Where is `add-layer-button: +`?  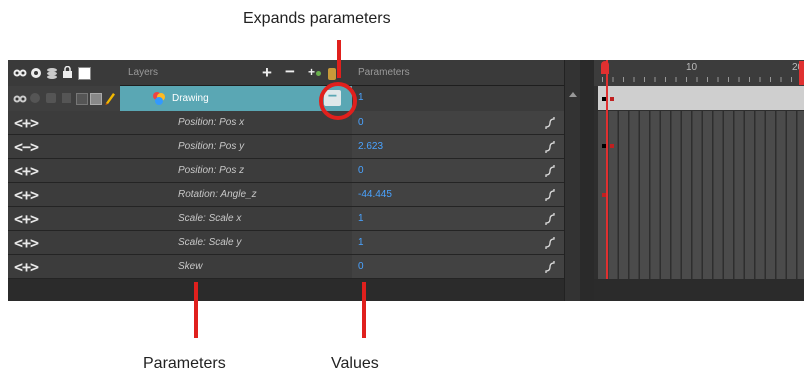 add-layer-button: + is located at coordinates (267, 73).